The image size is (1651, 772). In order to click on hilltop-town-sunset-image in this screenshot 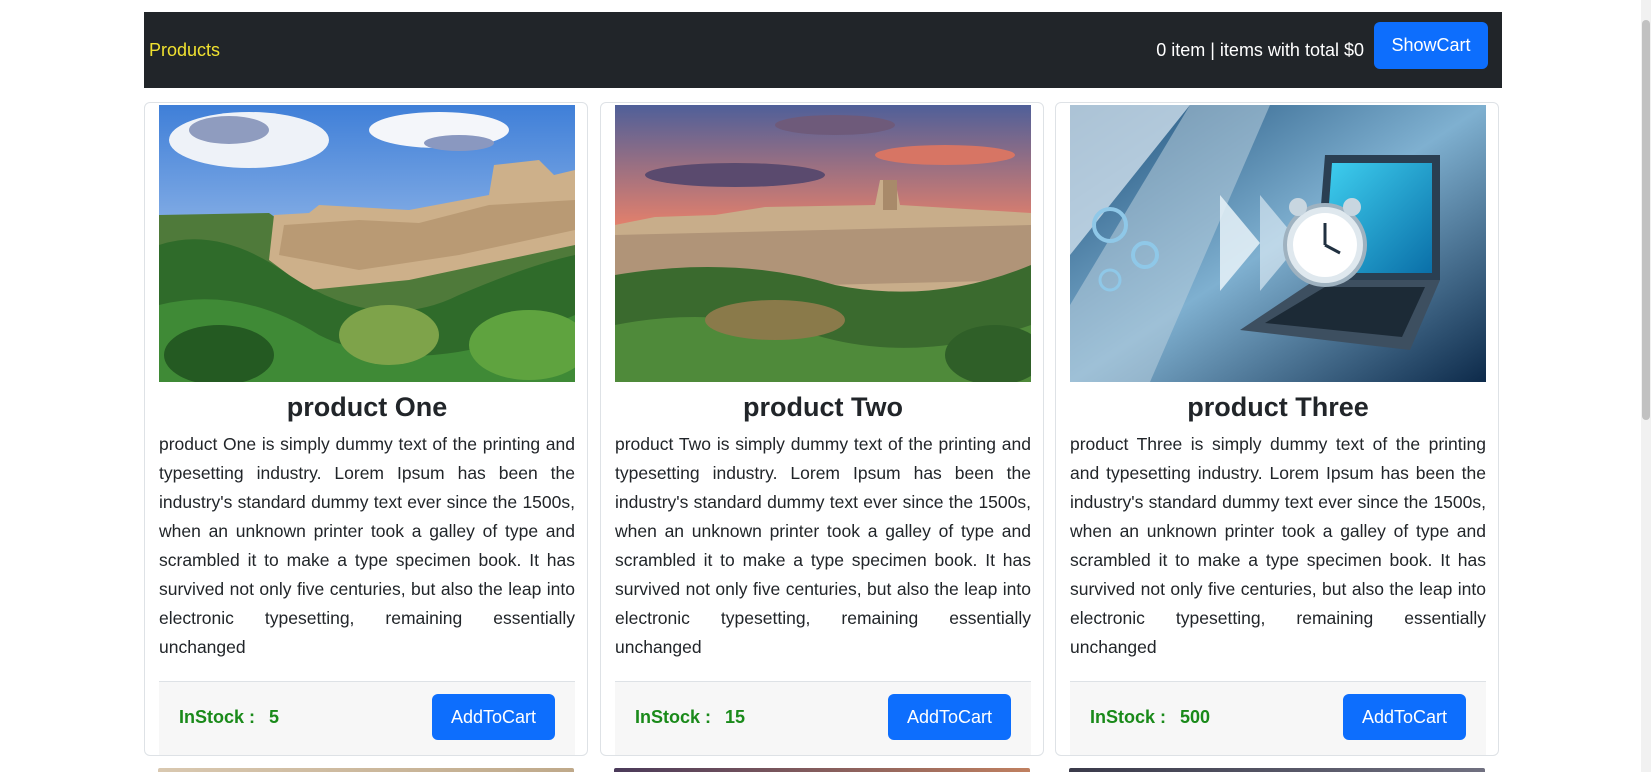, I will do `click(823, 243)`.